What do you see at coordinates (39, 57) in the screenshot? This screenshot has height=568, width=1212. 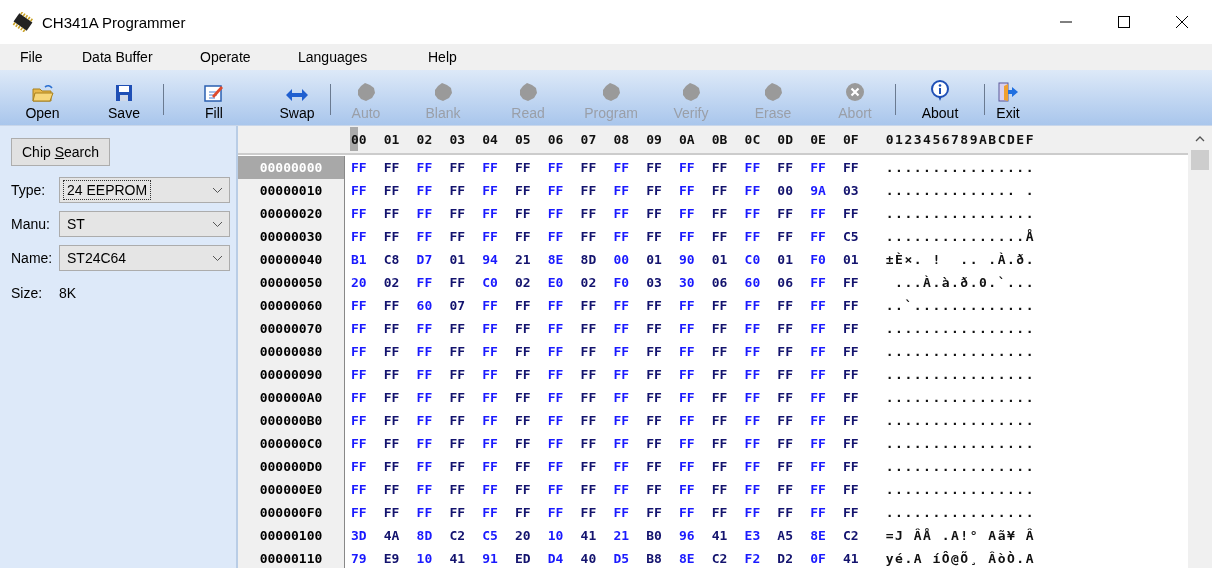 I see `menu-item: File` at bounding box center [39, 57].